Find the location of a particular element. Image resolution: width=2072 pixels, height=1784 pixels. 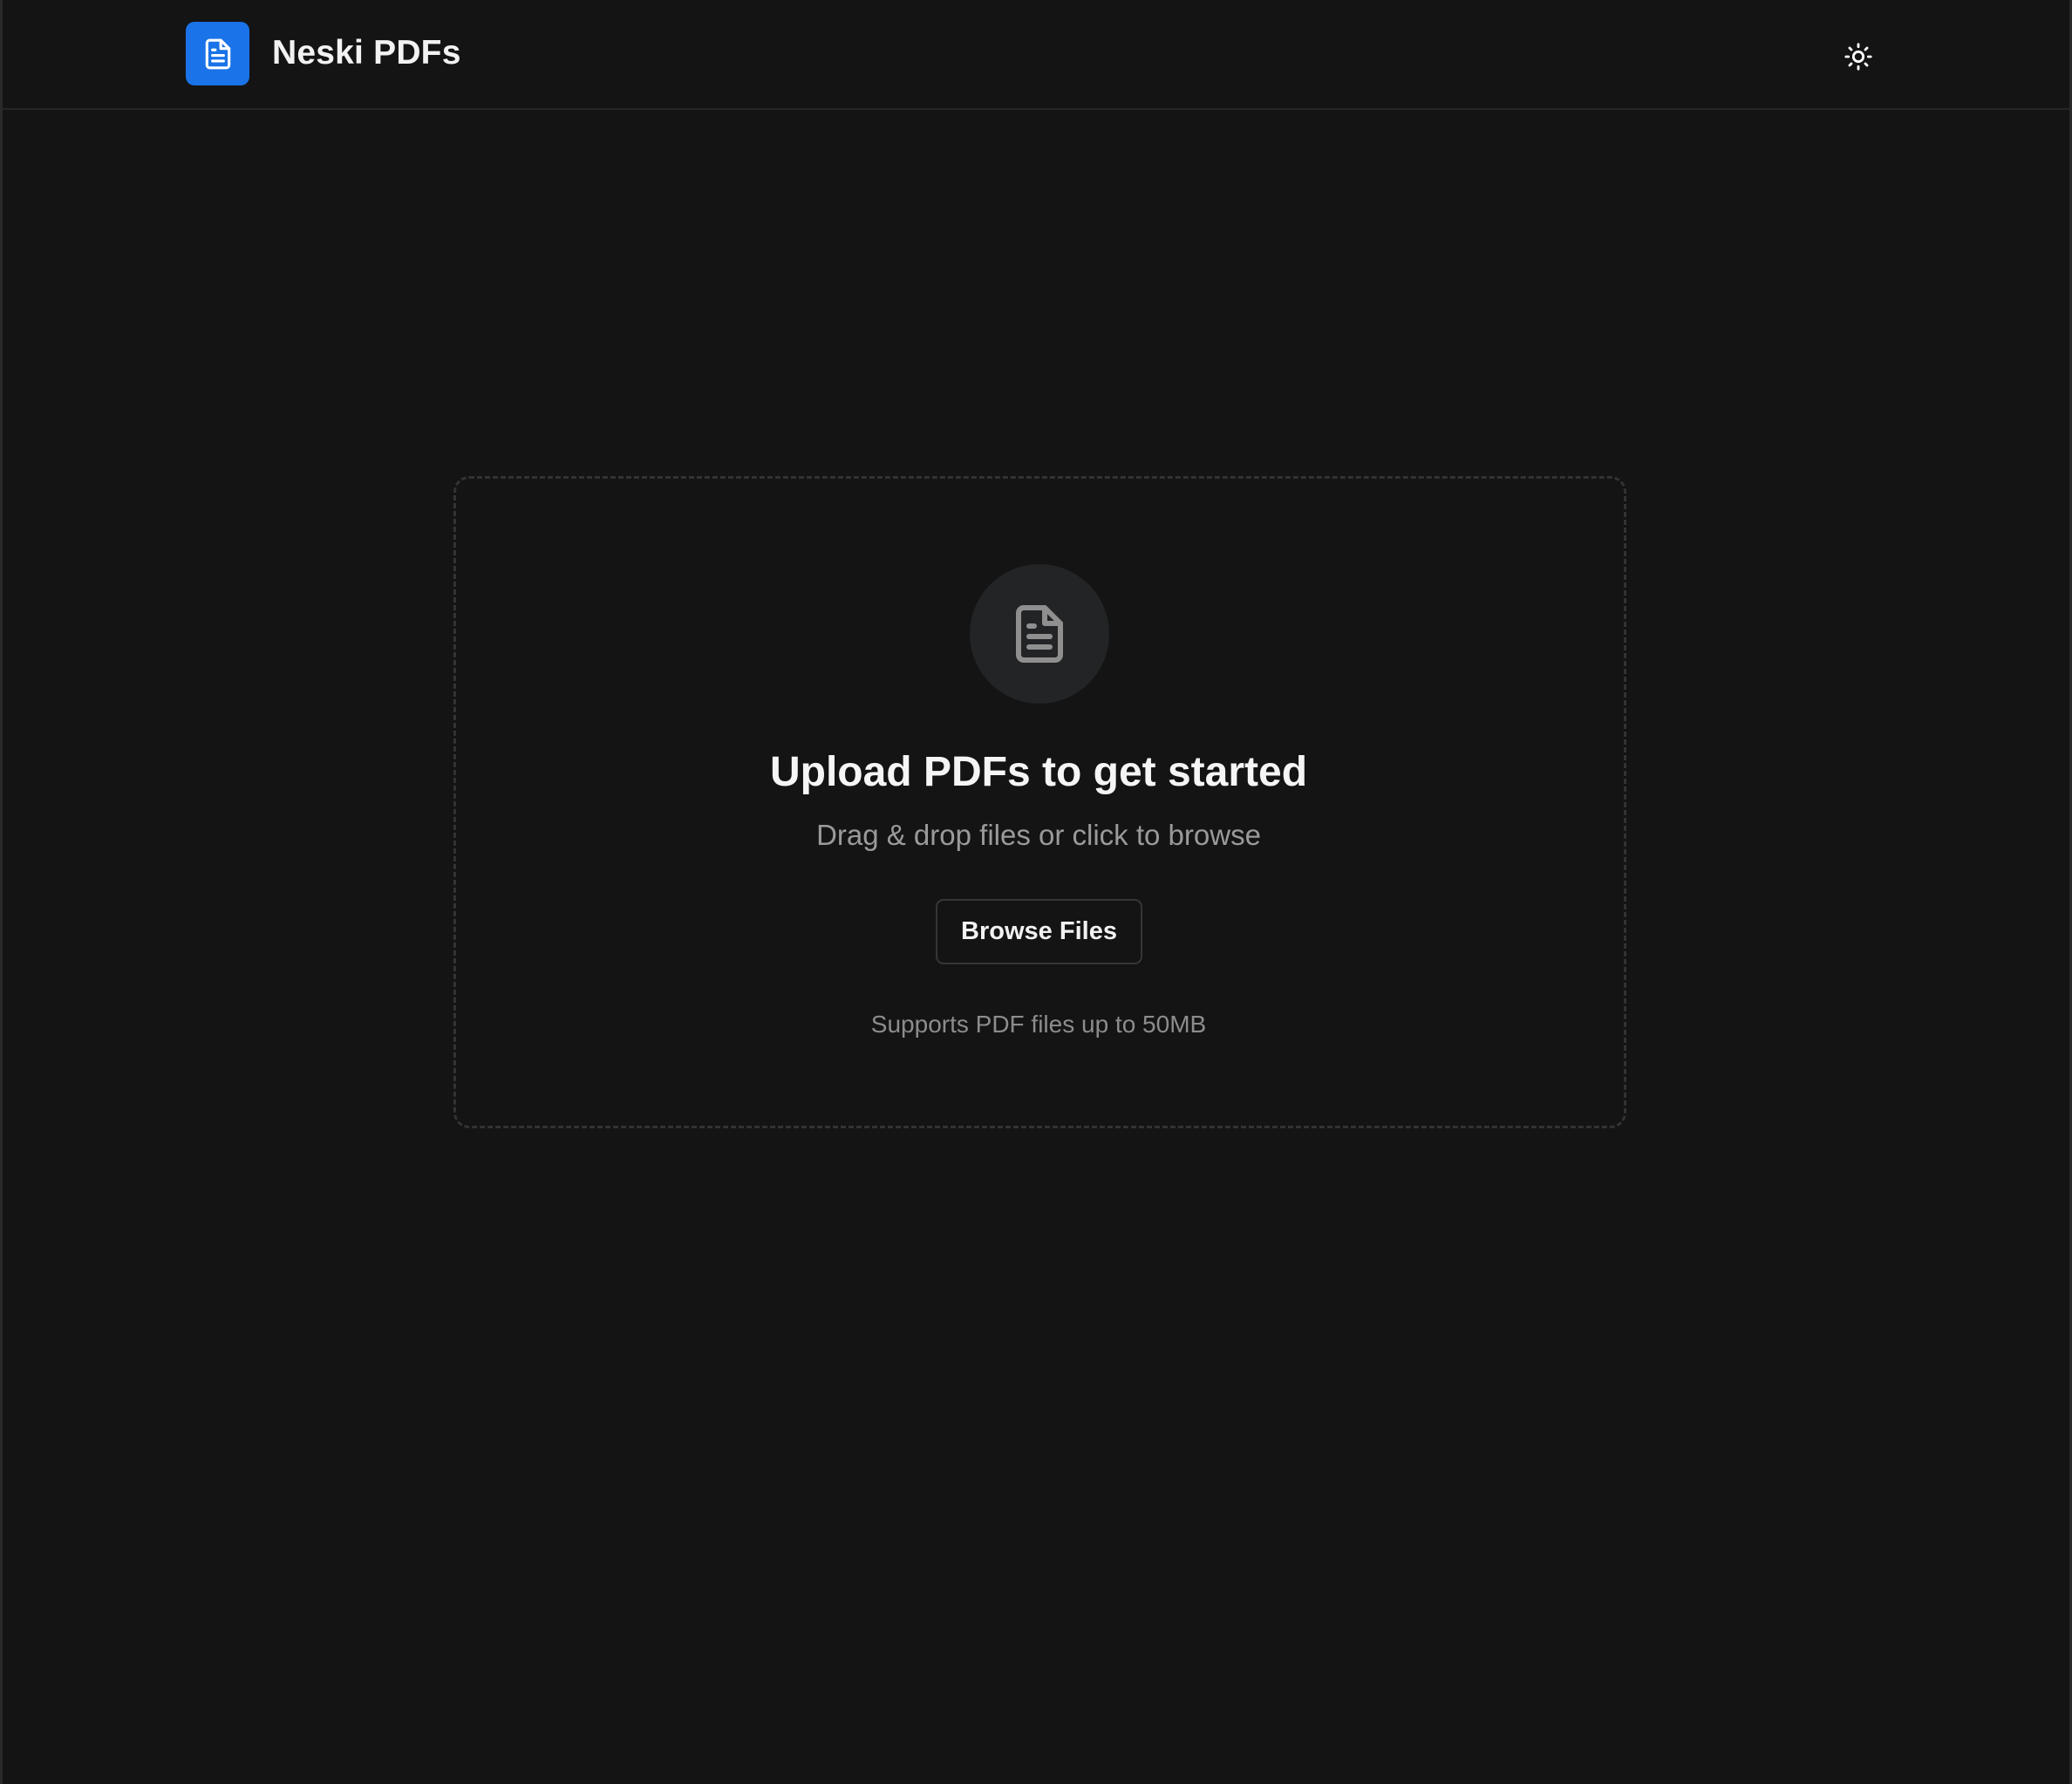

document-icon is located at coordinates (217, 53).